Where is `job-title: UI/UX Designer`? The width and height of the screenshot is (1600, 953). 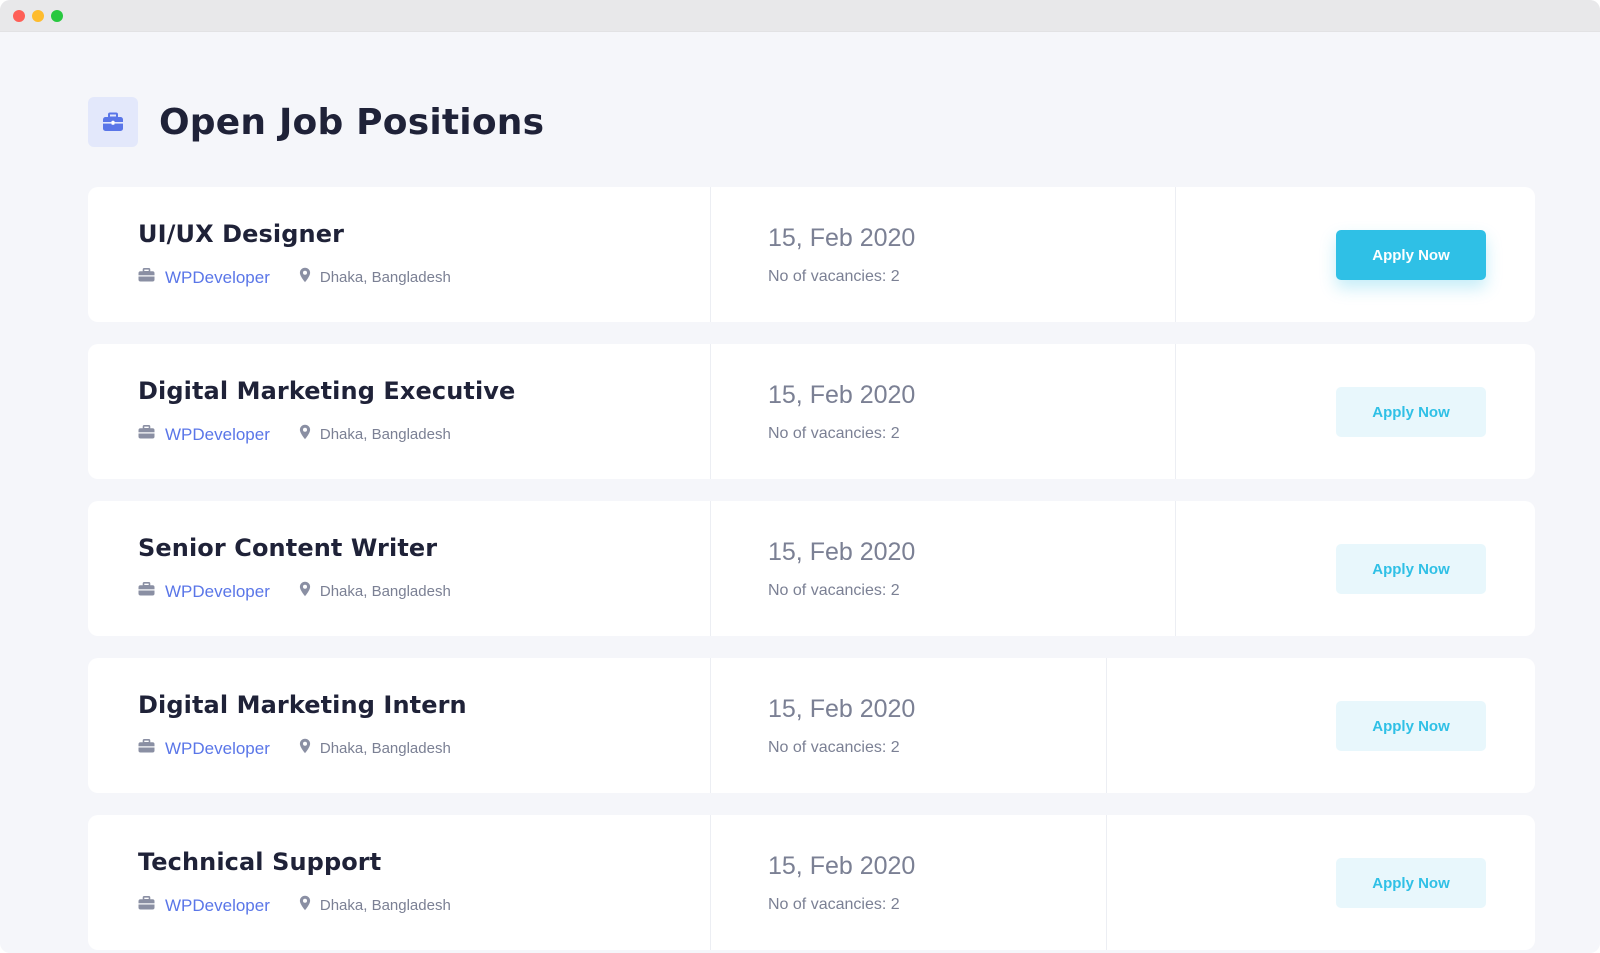
job-title: UI/UX Designer is located at coordinates (241, 234).